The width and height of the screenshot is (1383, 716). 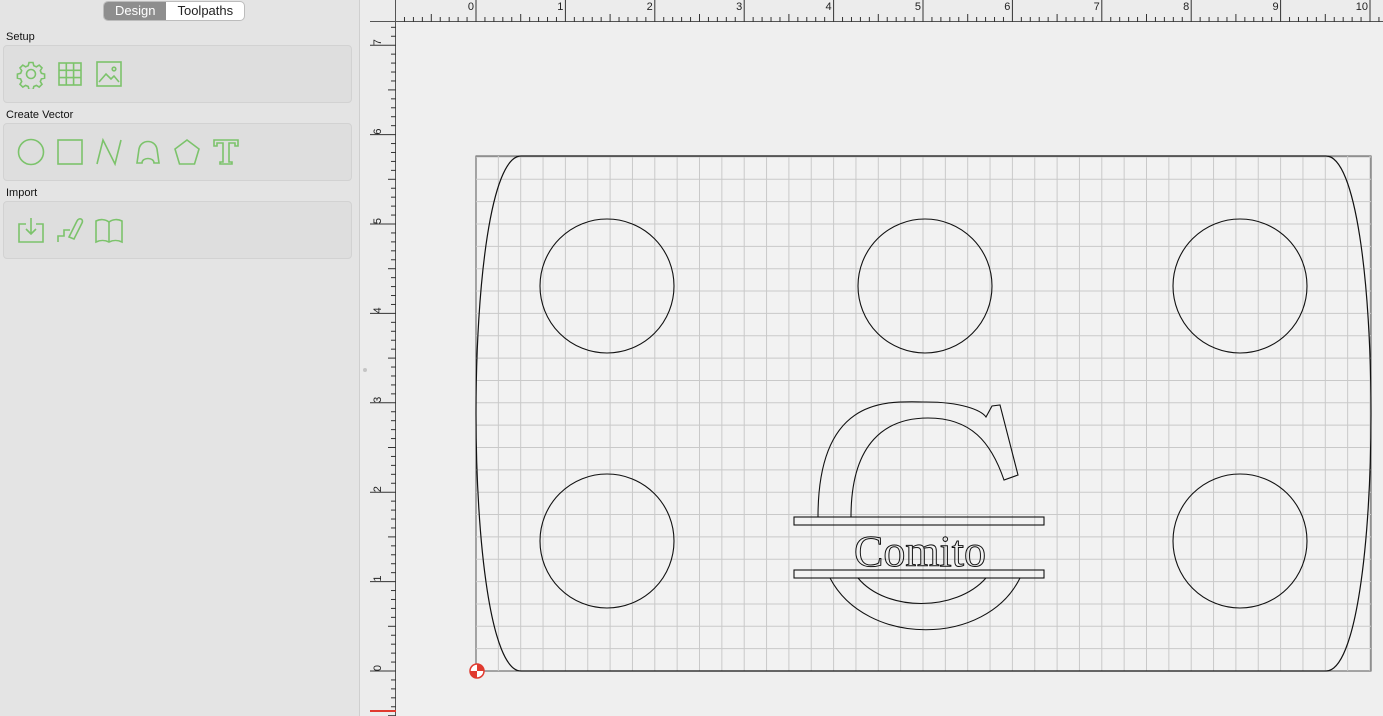 I want to click on bitmap-button, so click(x=108, y=74).